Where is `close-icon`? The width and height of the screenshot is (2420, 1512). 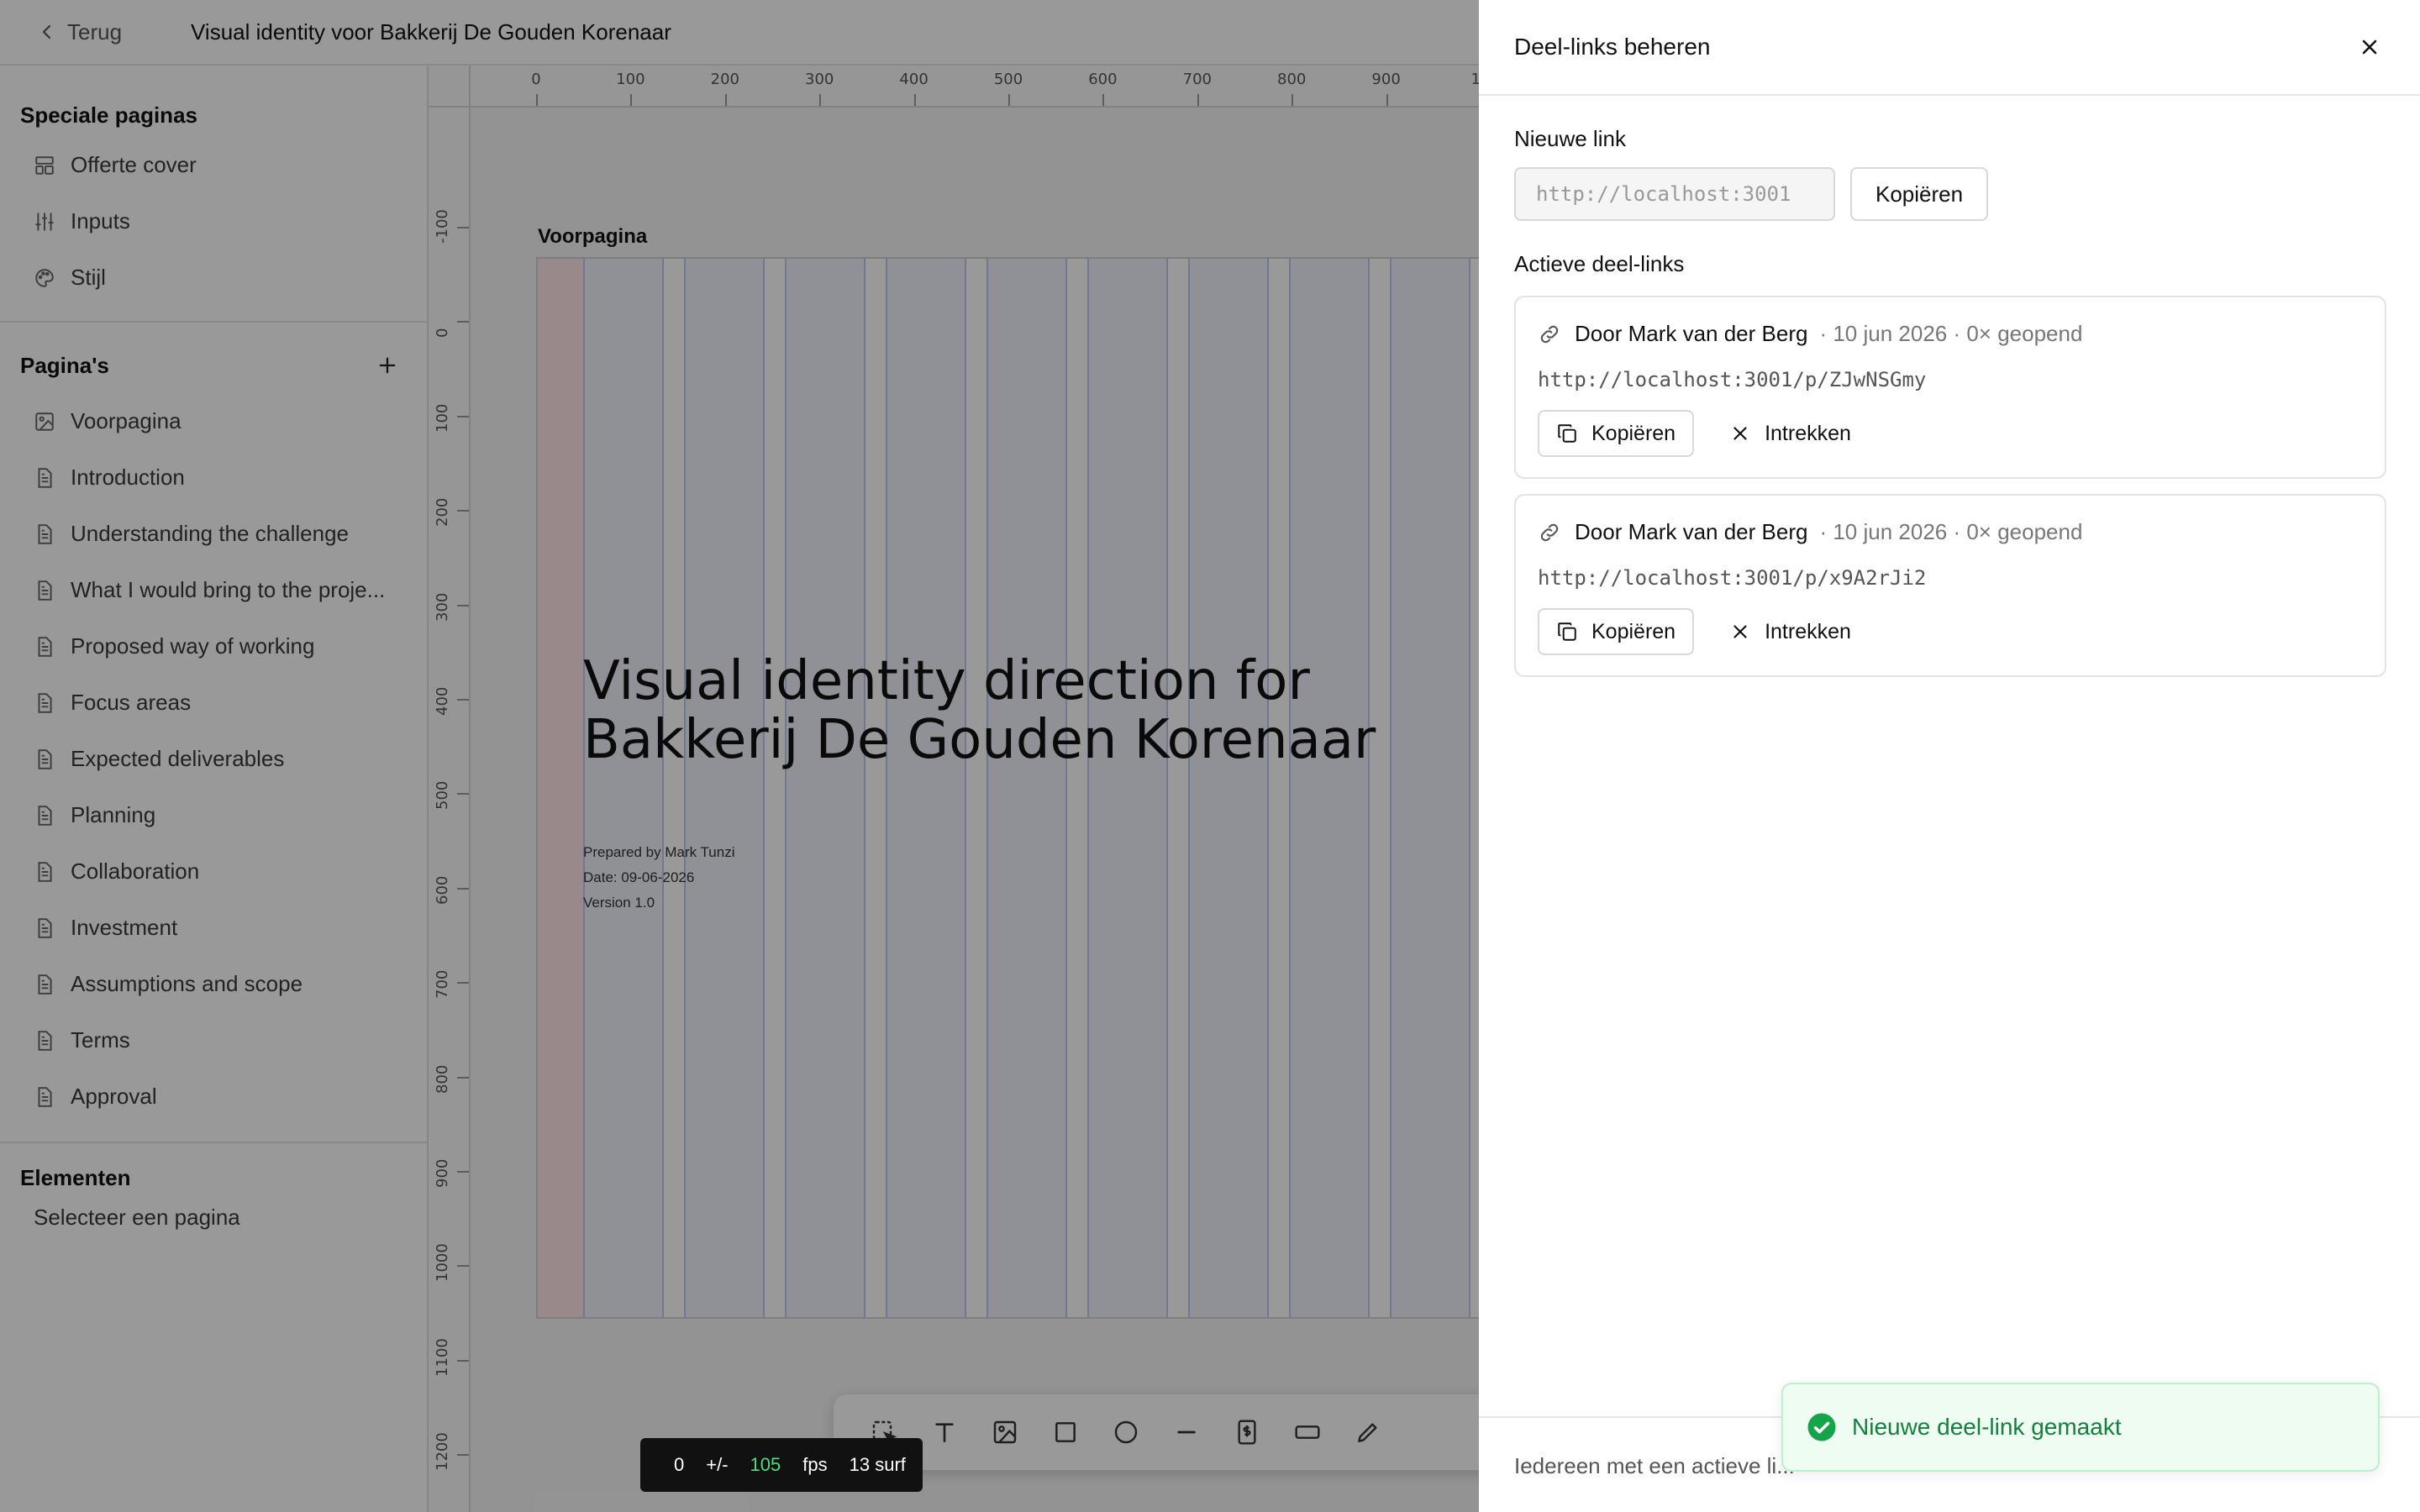
close-icon is located at coordinates (2369, 47).